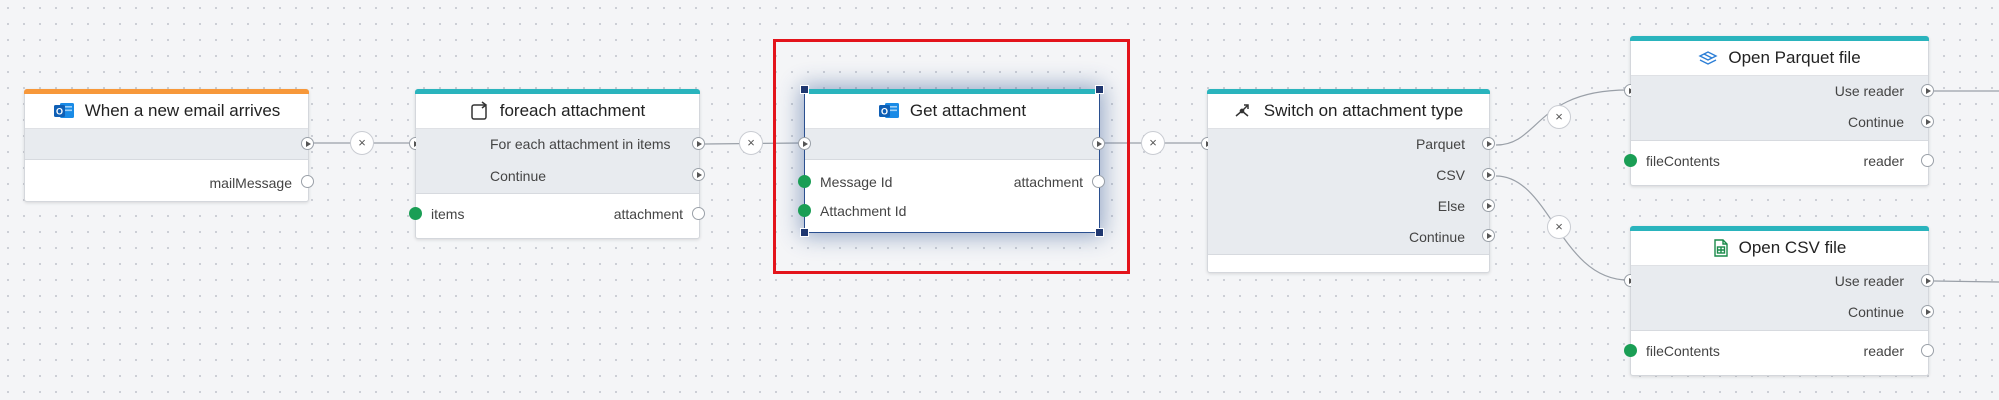  I want to click on outlook-icon: O, so click(64, 111).